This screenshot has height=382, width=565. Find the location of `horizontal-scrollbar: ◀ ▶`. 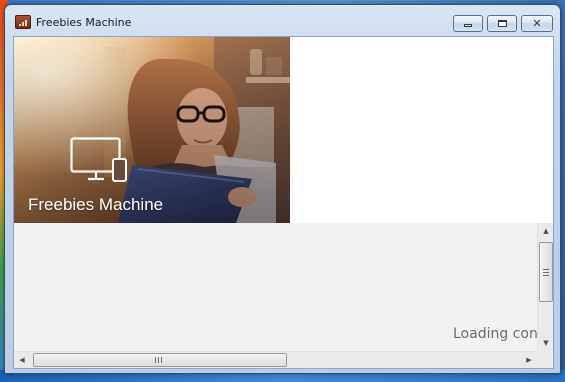

horizontal-scrollbar: ◀ ▶ is located at coordinates (275, 359).